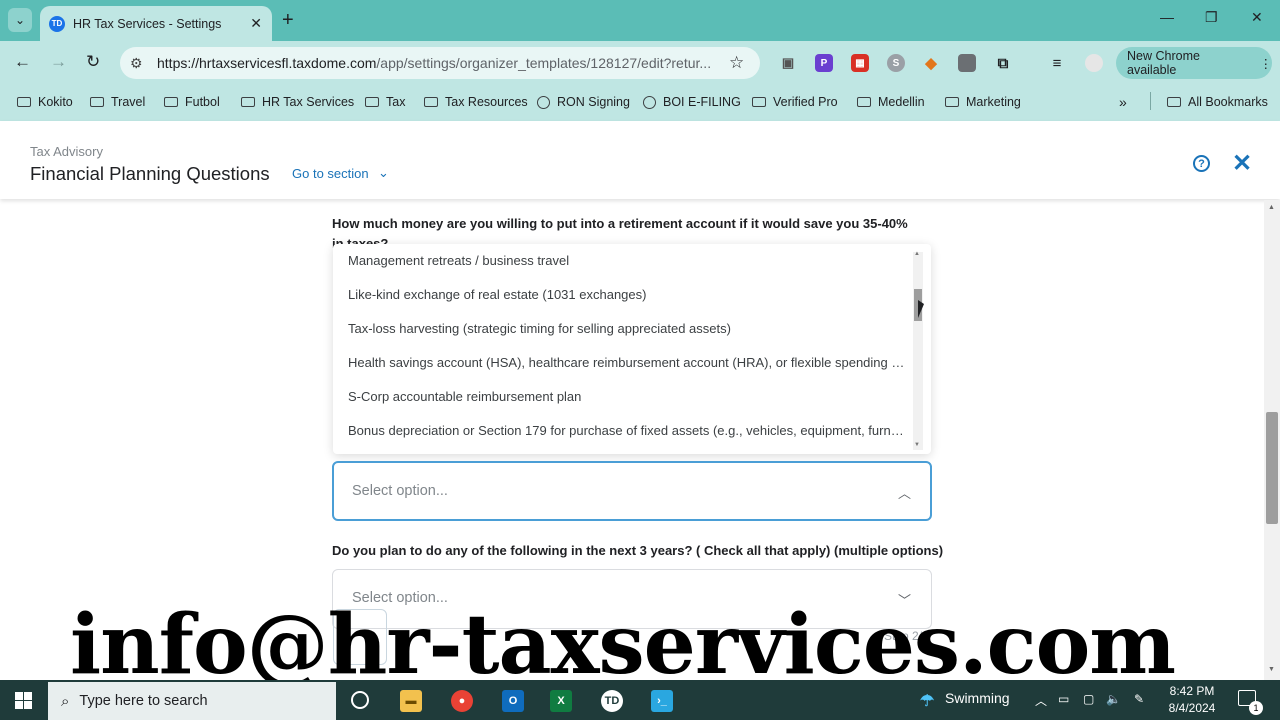 The image size is (1280, 720). I want to click on bookmark-verified-pro: Verified Pro, so click(795, 102).